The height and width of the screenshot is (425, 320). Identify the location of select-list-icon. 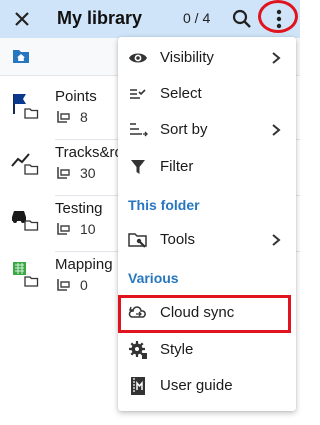
(138, 94).